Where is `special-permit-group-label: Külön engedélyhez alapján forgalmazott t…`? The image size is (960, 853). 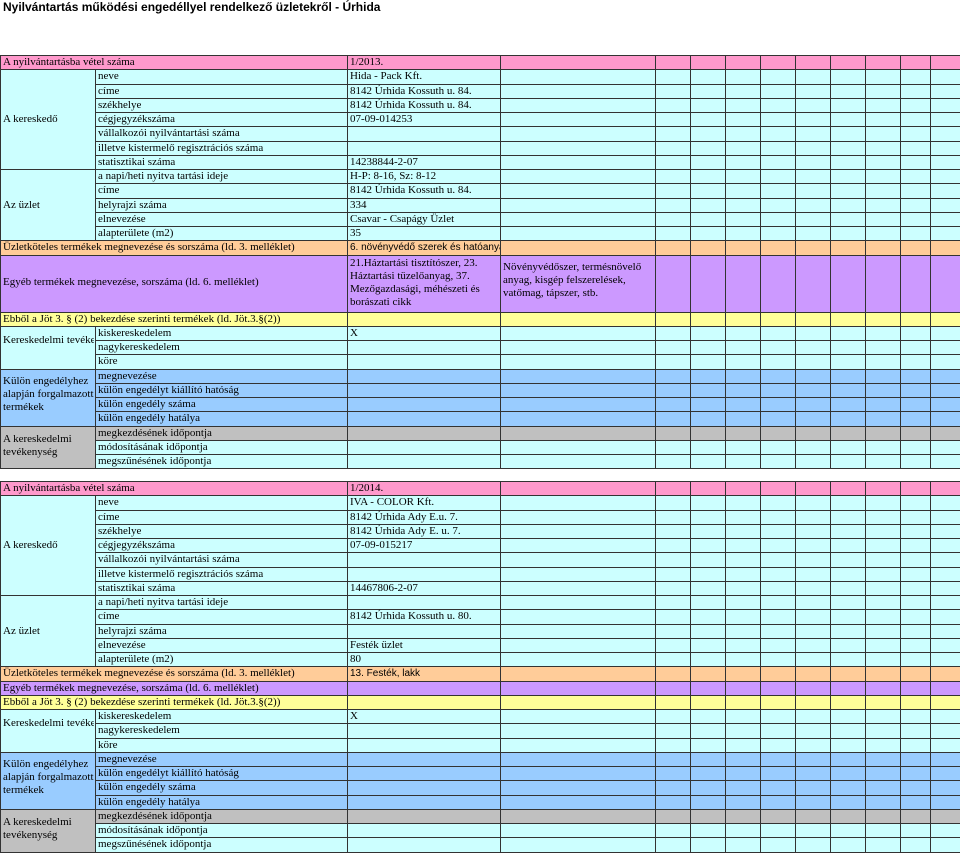
special-permit-group-label: Külön engedélyhez alapján forgalmazott t… is located at coordinates (48, 776).